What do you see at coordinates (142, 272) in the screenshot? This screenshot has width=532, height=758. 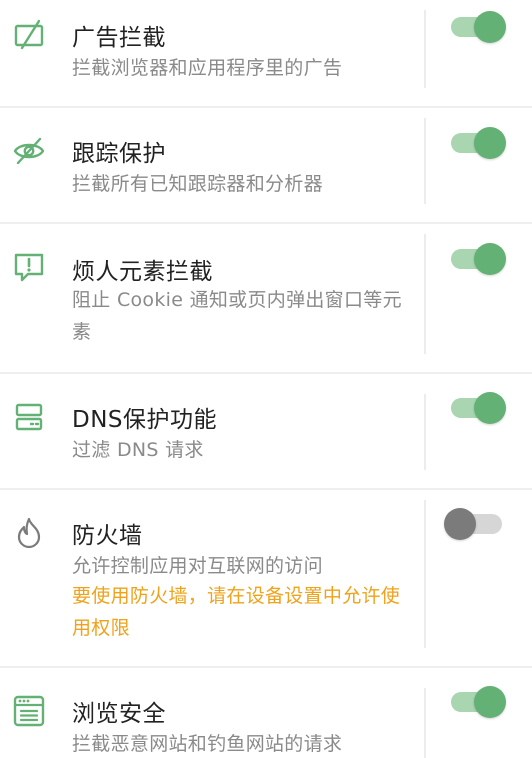 I see `feature-title: 烦人元素拦截` at bounding box center [142, 272].